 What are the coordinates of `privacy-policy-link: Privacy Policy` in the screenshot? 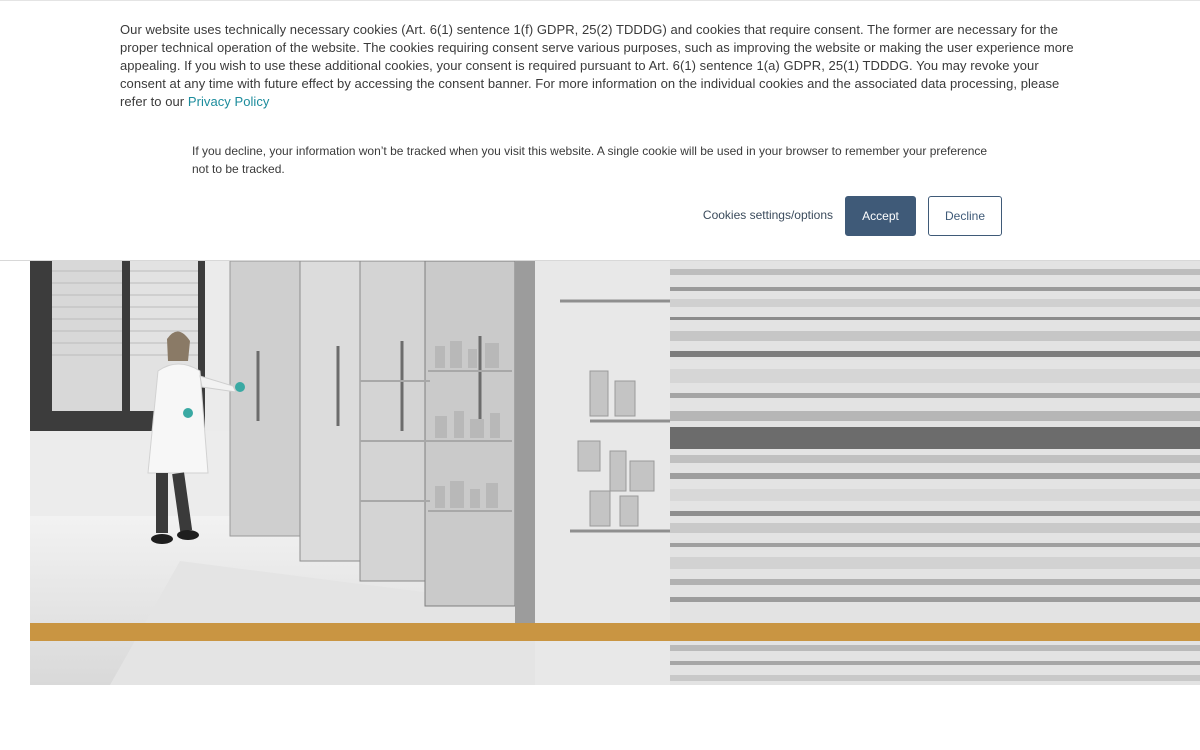 It's located at (229, 101).